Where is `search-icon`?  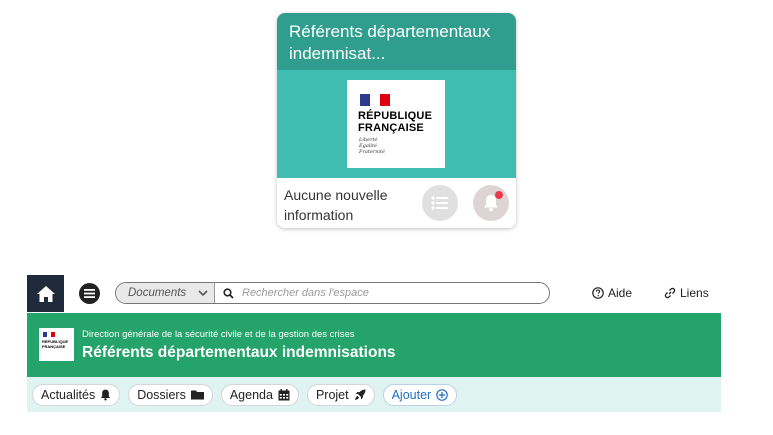 search-icon is located at coordinates (228, 293).